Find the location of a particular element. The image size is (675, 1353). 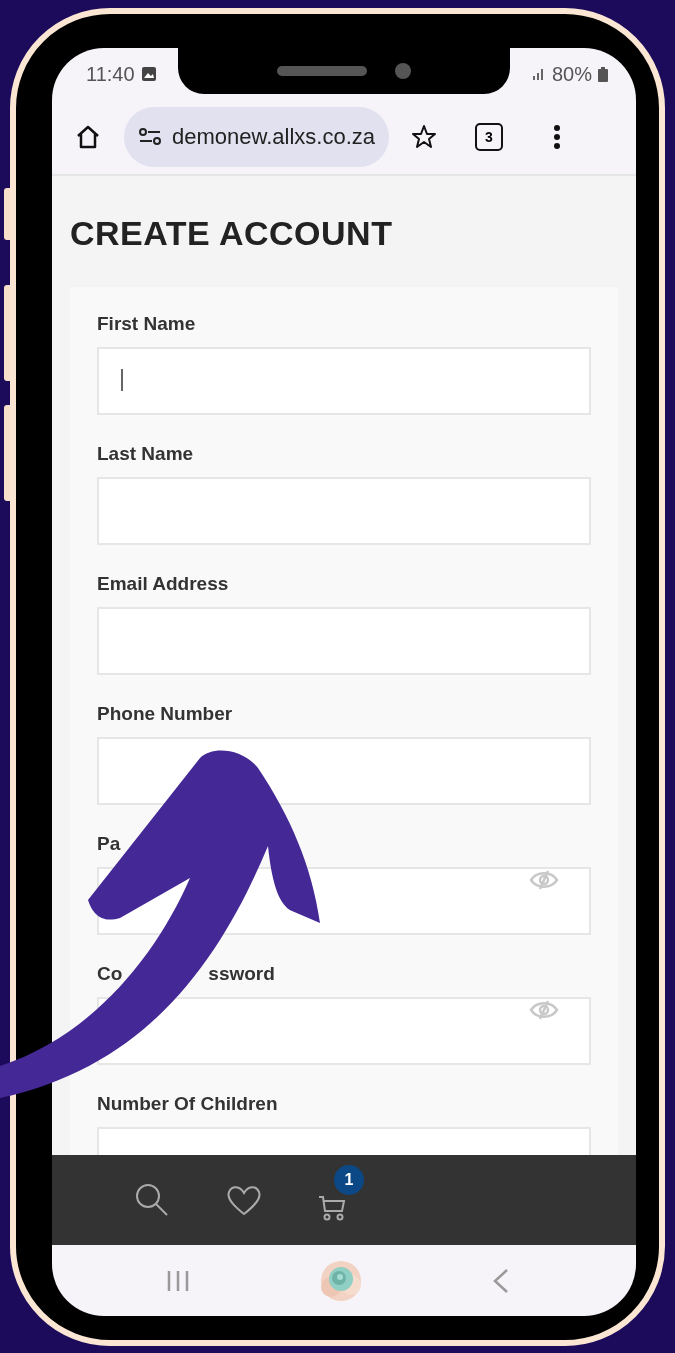

field-label: Pa is located at coordinates (109, 844).